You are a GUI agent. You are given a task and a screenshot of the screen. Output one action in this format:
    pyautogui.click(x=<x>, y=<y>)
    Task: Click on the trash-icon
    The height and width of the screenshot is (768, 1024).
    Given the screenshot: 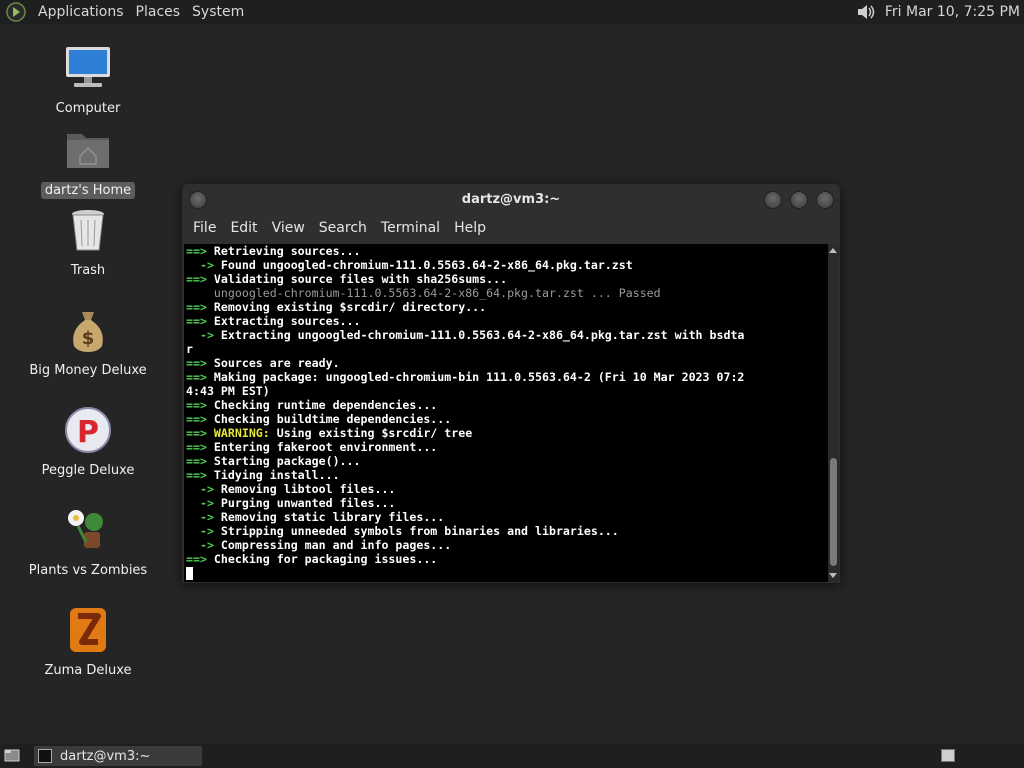 What is the action you would take?
    pyautogui.click(x=88, y=230)
    